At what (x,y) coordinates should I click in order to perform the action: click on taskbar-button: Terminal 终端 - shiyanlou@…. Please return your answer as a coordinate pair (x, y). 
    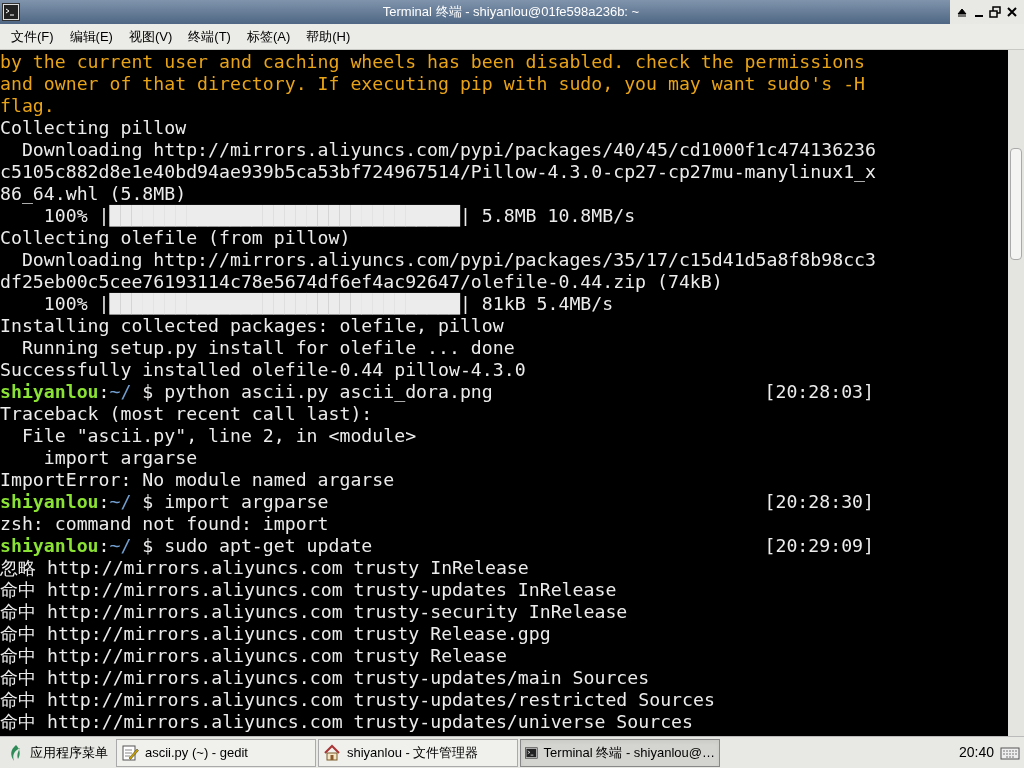
    Looking at the image, I should click on (620, 752).